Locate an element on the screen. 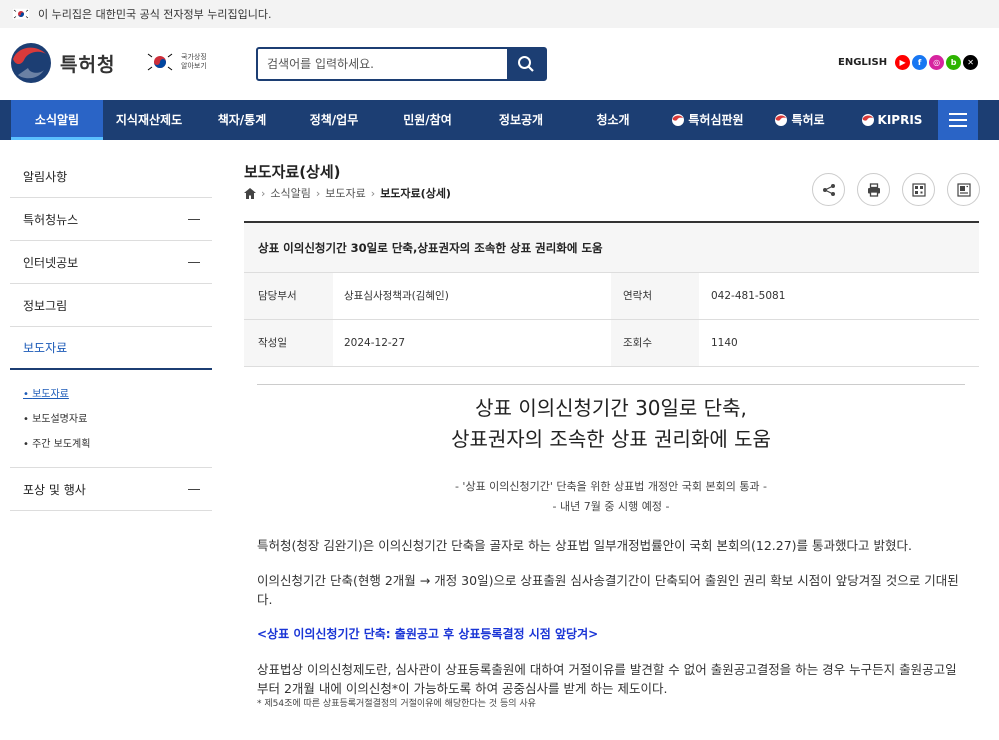  sidebar-submenu: • 보도자료 • 보도설명자료 • 주간 보도계획 is located at coordinates (111, 419).